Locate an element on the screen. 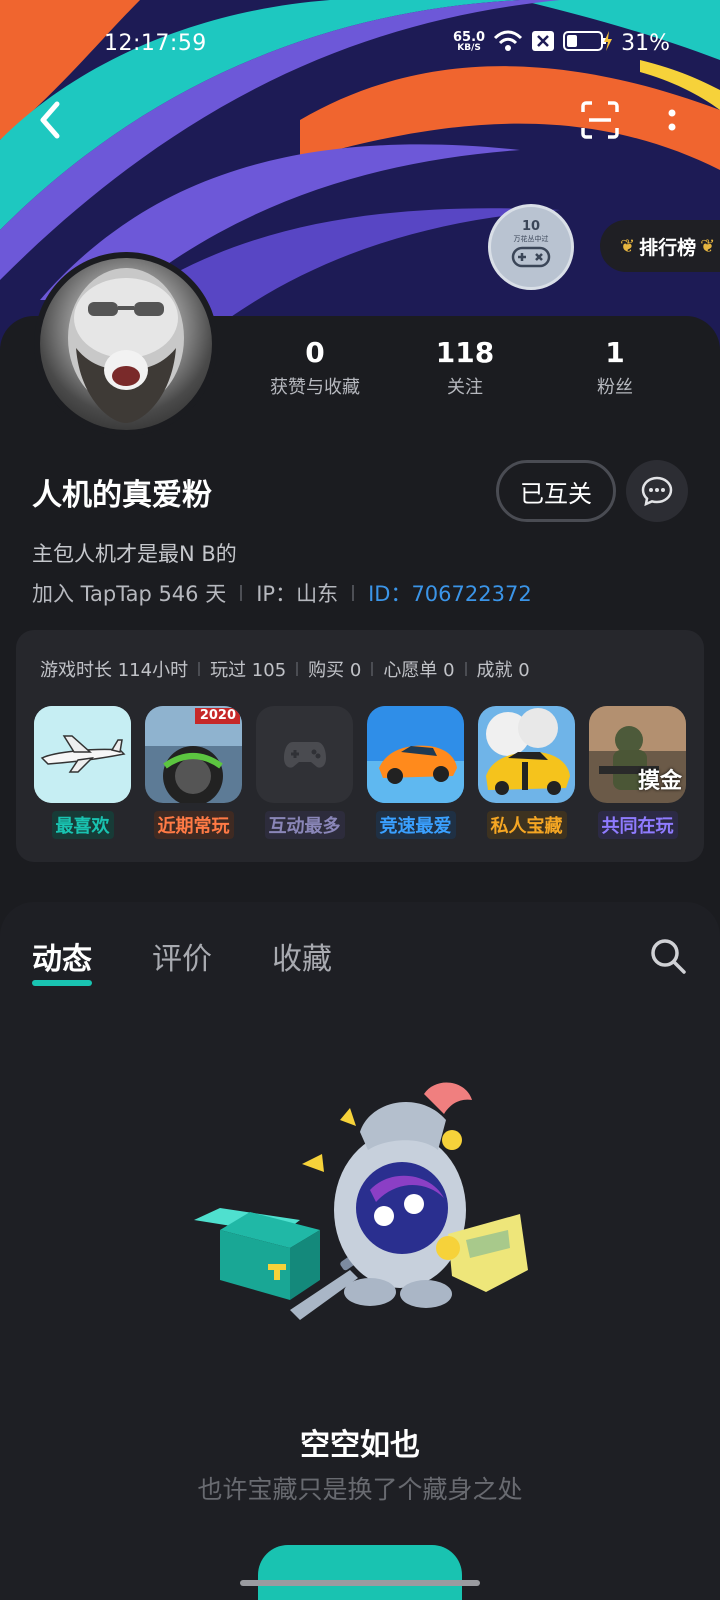  battery-percent: 31% is located at coordinates (645, 43).